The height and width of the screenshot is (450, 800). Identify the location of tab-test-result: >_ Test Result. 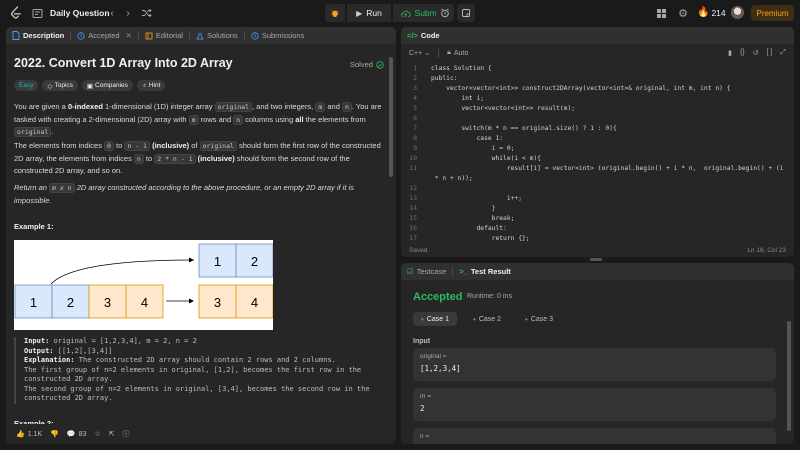
(484, 271).